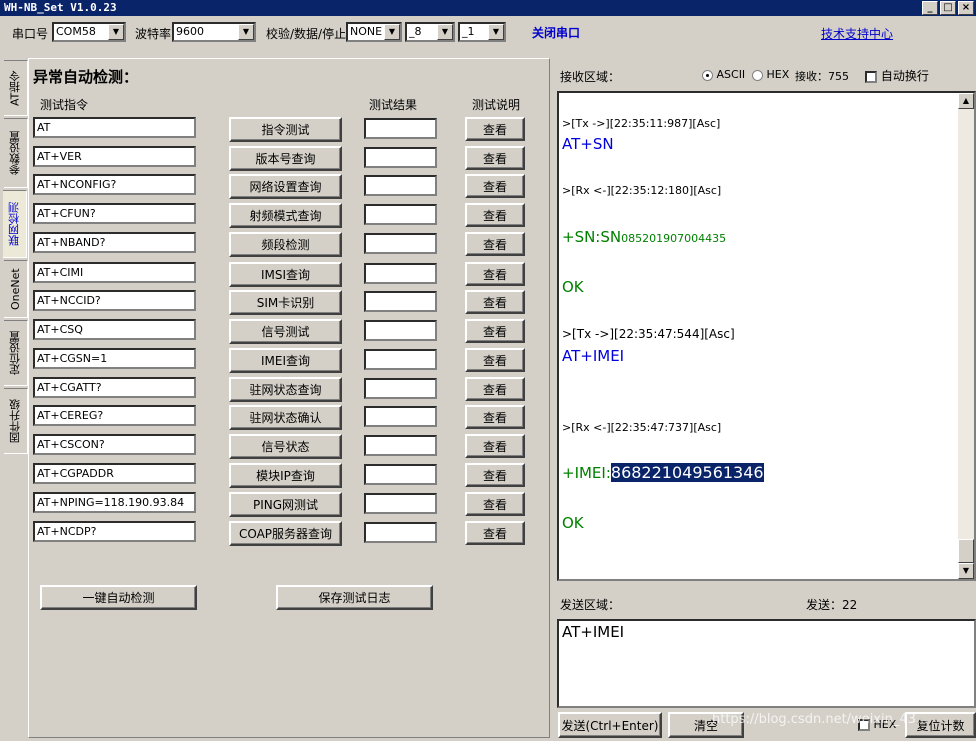  Describe the element at coordinates (966, 571) in the screenshot. I see `scroll-down-icon: ▼` at that location.